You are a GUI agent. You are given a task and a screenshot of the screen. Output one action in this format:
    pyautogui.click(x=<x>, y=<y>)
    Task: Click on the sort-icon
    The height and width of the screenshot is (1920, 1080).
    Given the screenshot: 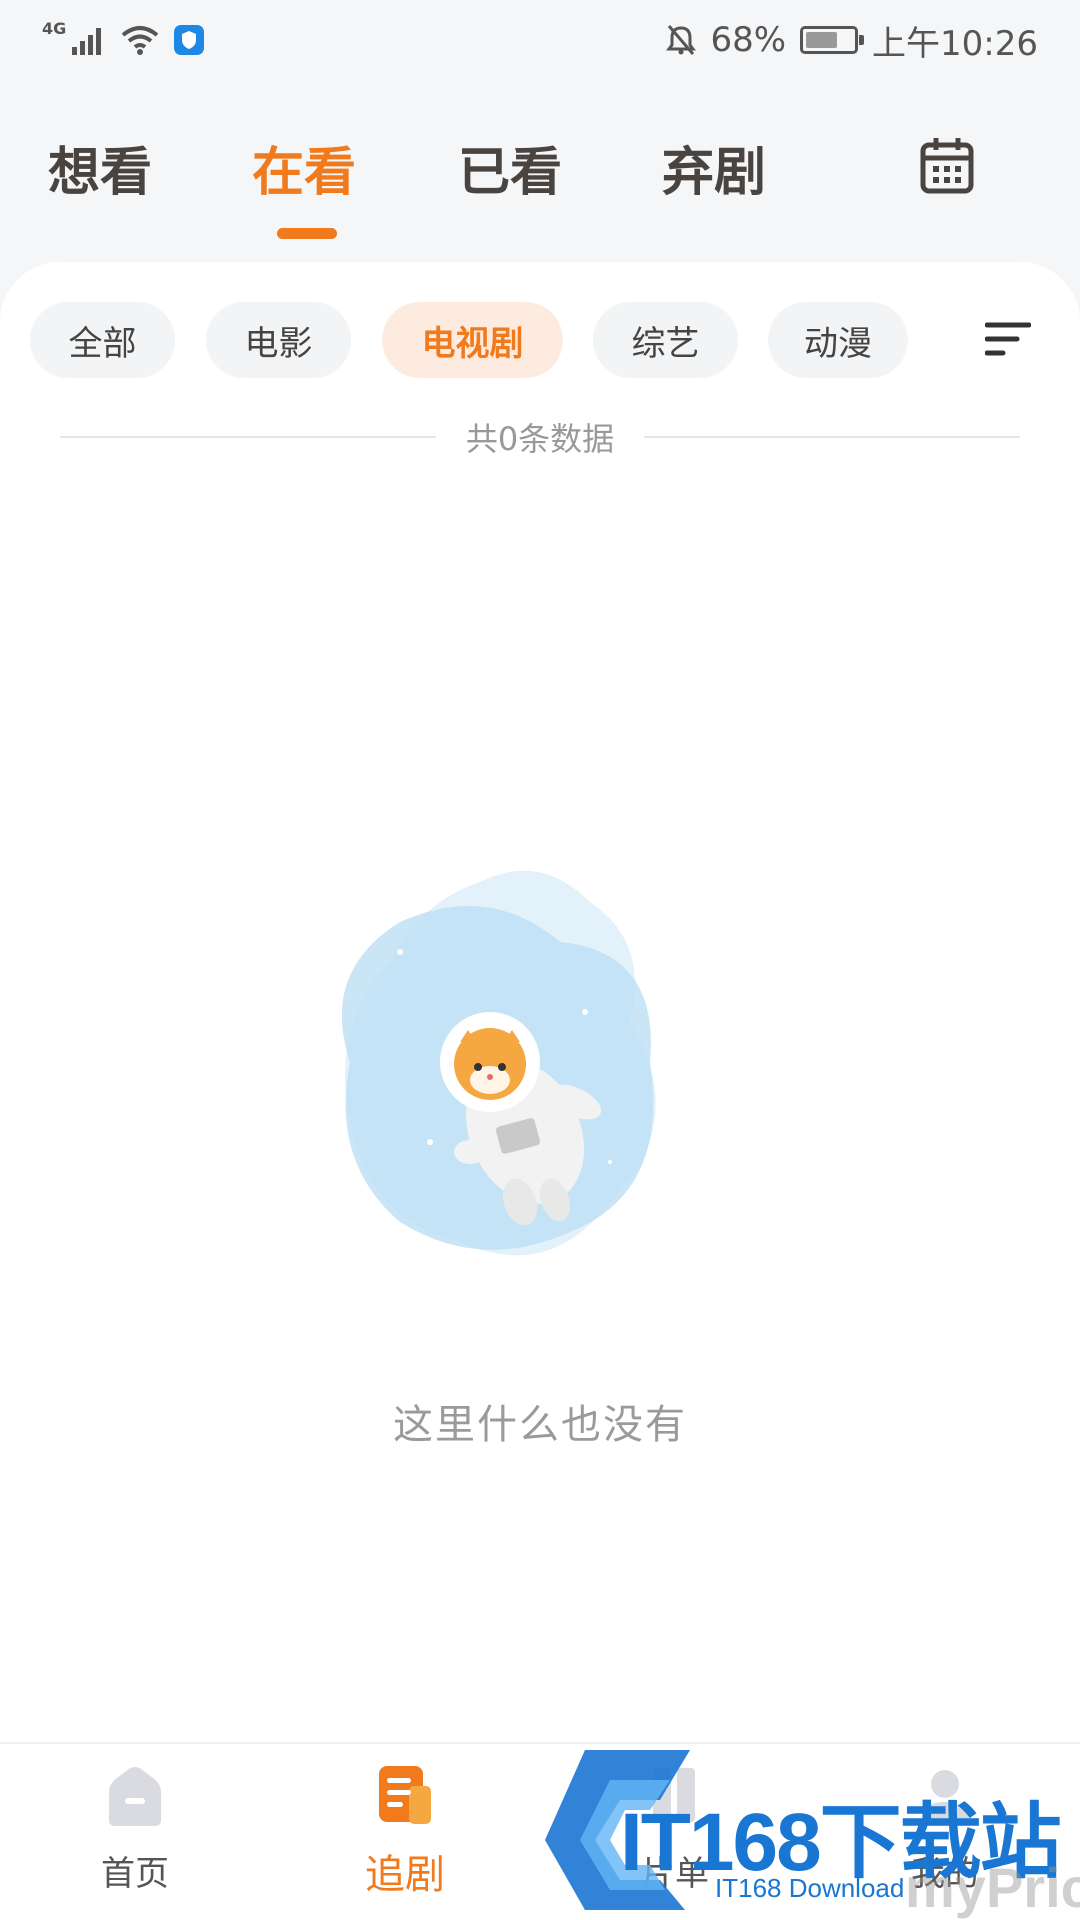 What is the action you would take?
    pyautogui.click(x=1008, y=339)
    